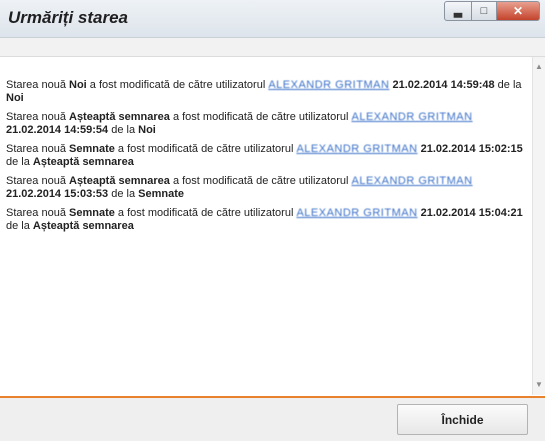 The image size is (545, 441). Describe the element at coordinates (272, 418) in the screenshot. I see `dialog-footer: Închide` at that location.